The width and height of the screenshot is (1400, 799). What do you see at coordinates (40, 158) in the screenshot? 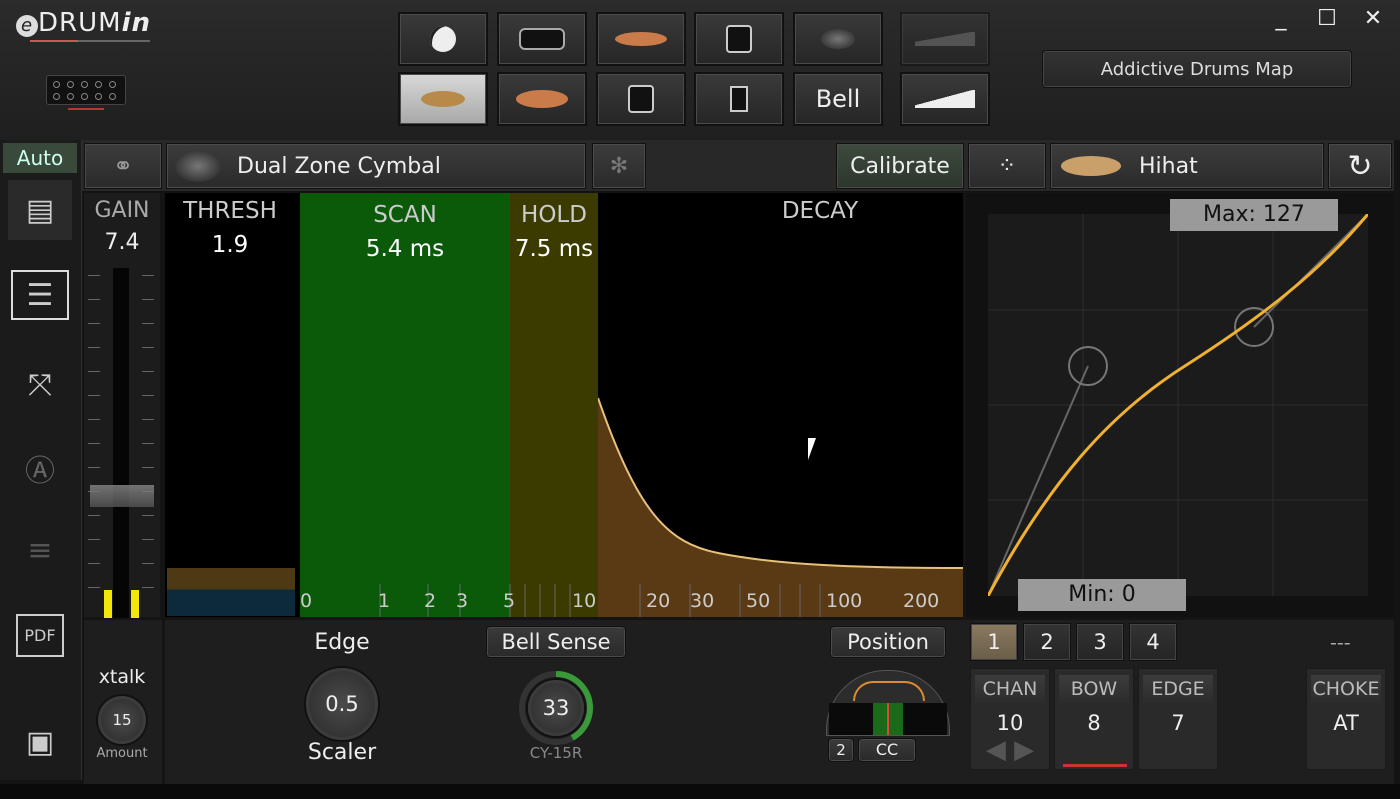
I see `auto-button: Auto` at bounding box center [40, 158].